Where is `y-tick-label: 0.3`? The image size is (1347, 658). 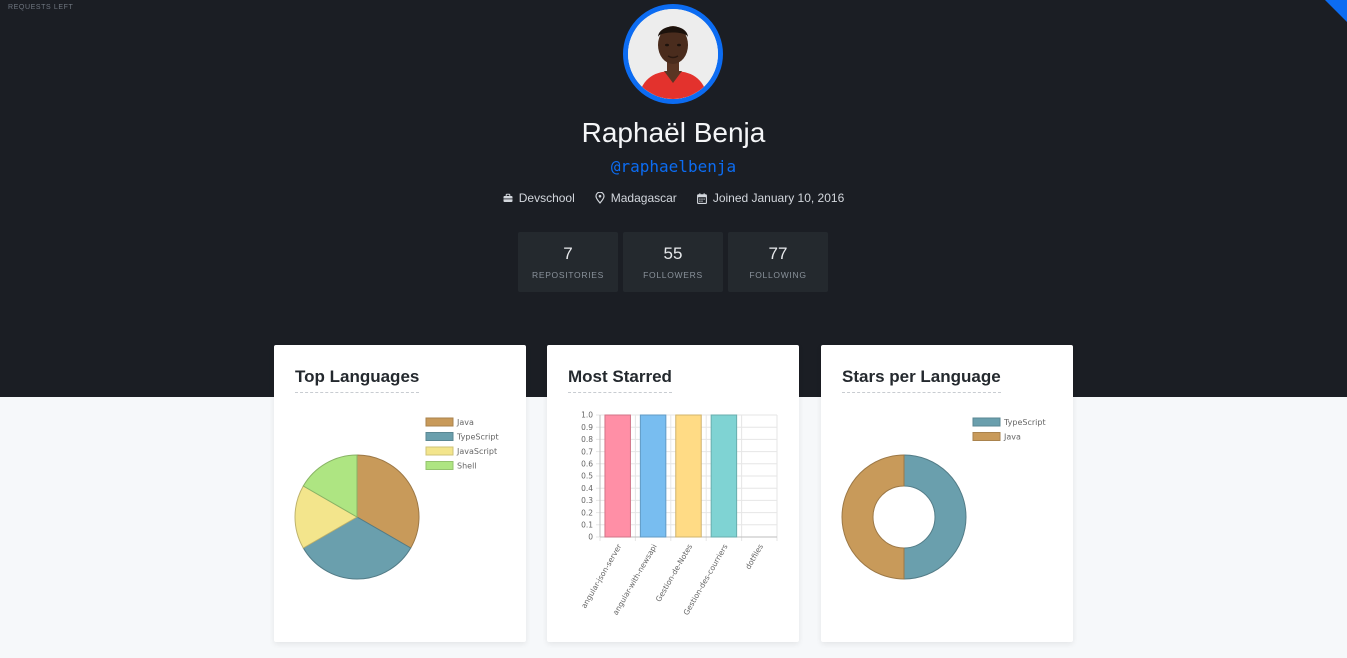
y-tick-label: 0.3 is located at coordinates (587, 500).